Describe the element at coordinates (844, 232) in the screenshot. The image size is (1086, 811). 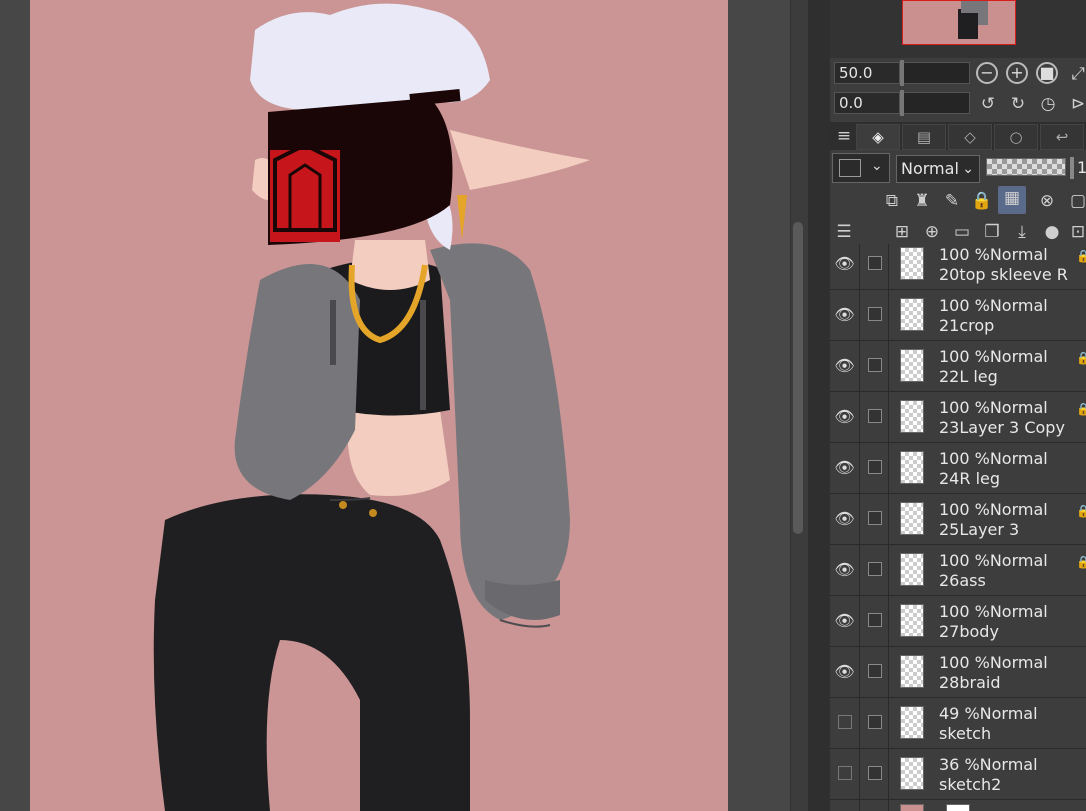
I see `layer-list-icon: ☰` at that location.